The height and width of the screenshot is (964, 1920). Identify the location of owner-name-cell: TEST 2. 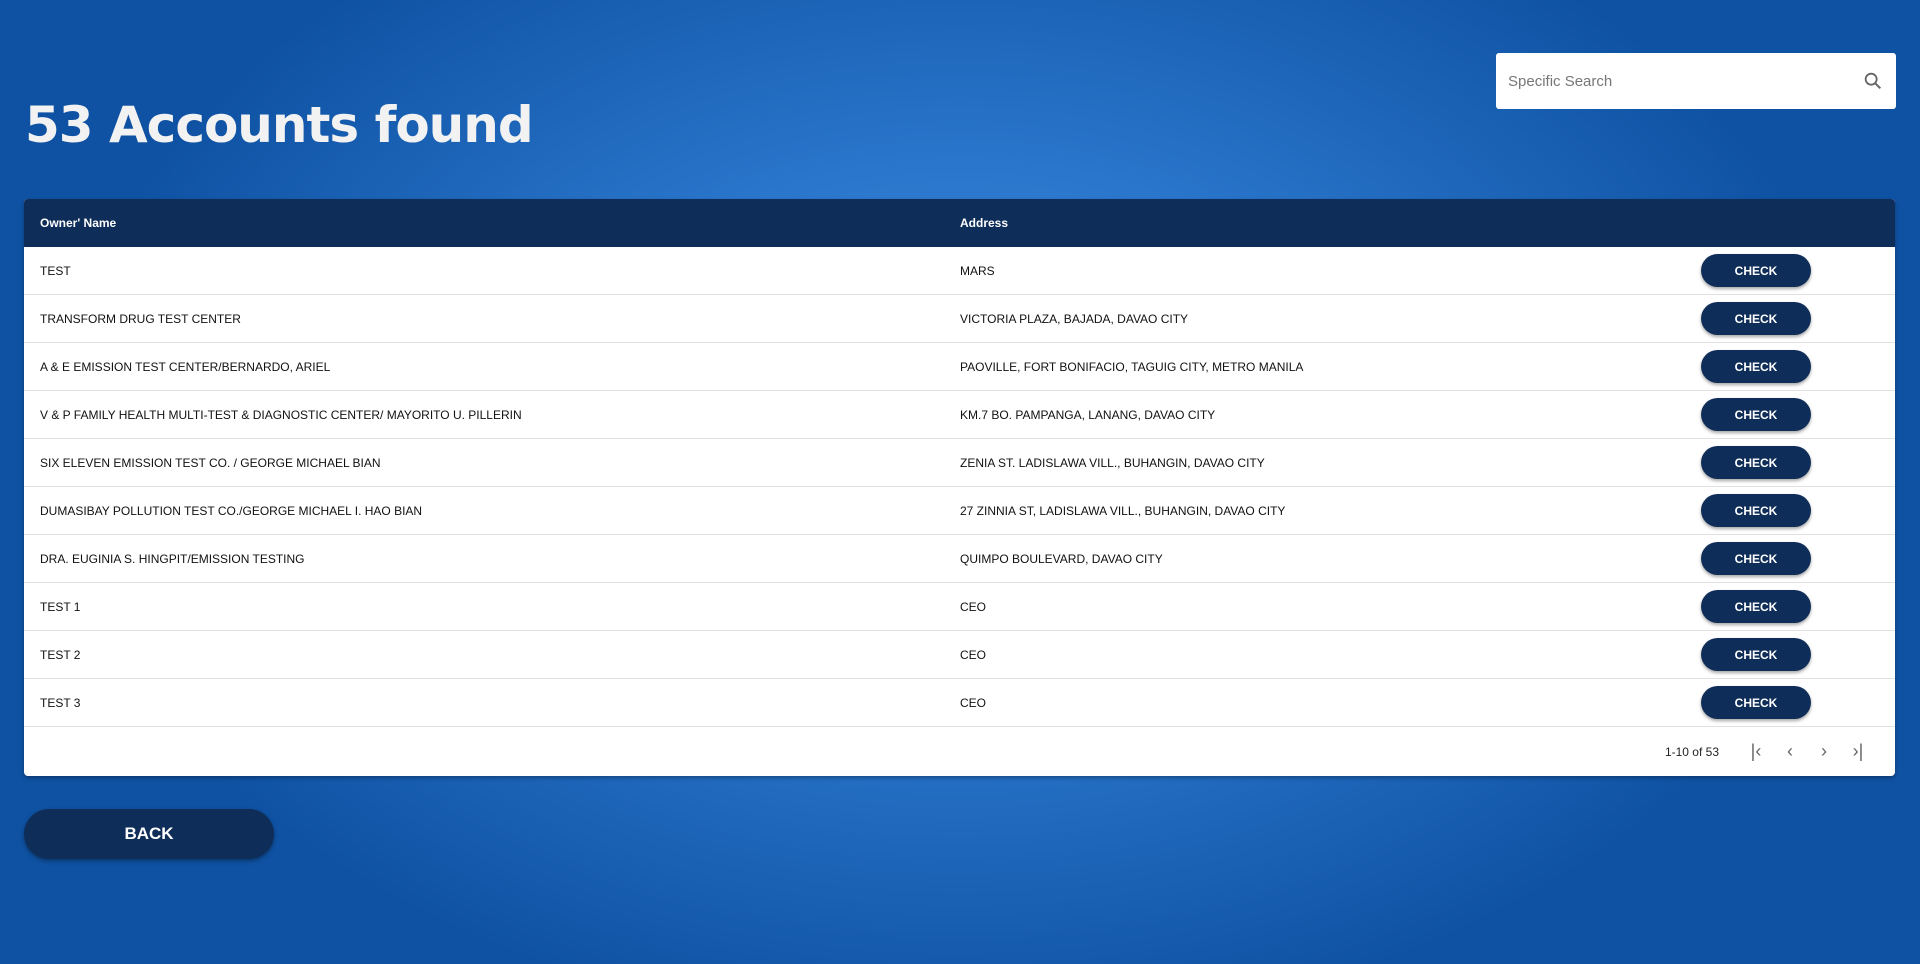
(60, 654).